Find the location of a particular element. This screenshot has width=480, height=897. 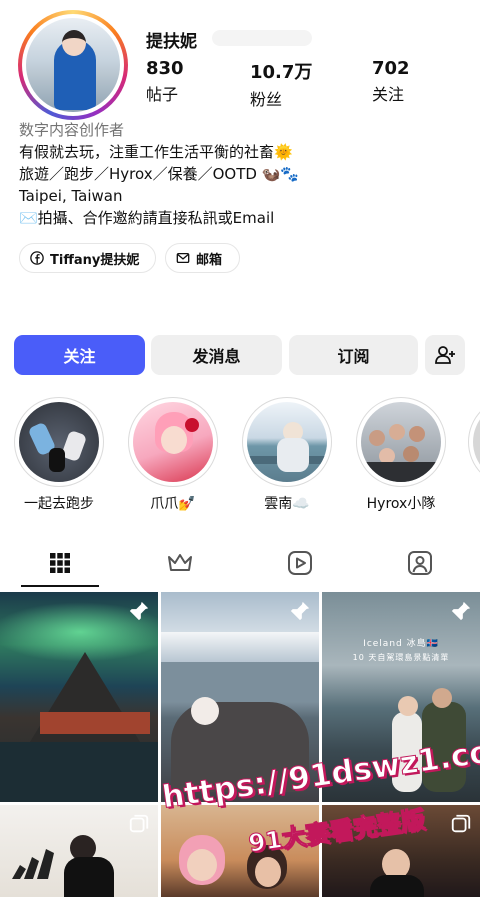

post-thumbnail-iceland: Iceland 冰島🇮🇸 10 天自駕環島景點清單 is located at coordinates (401, 697).